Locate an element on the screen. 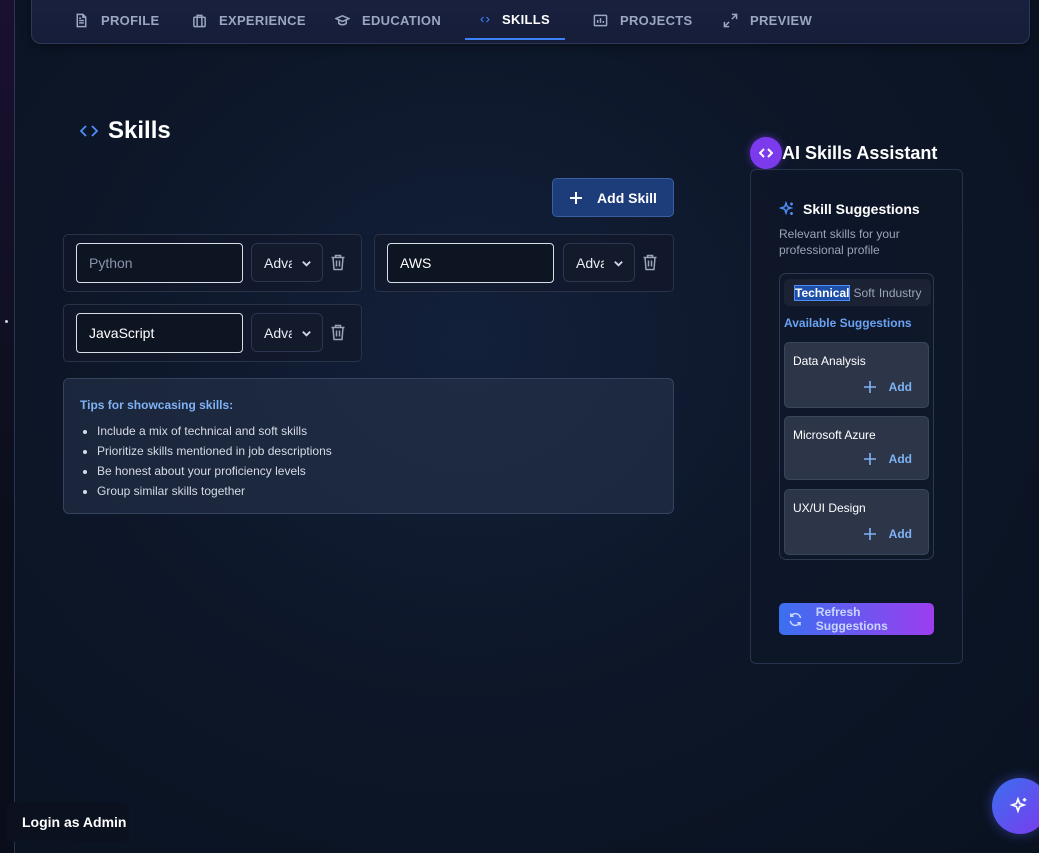 The width and height of the screenshot is (1039, 853). ai-assistant-toggle is located at coordinates (766, 153).